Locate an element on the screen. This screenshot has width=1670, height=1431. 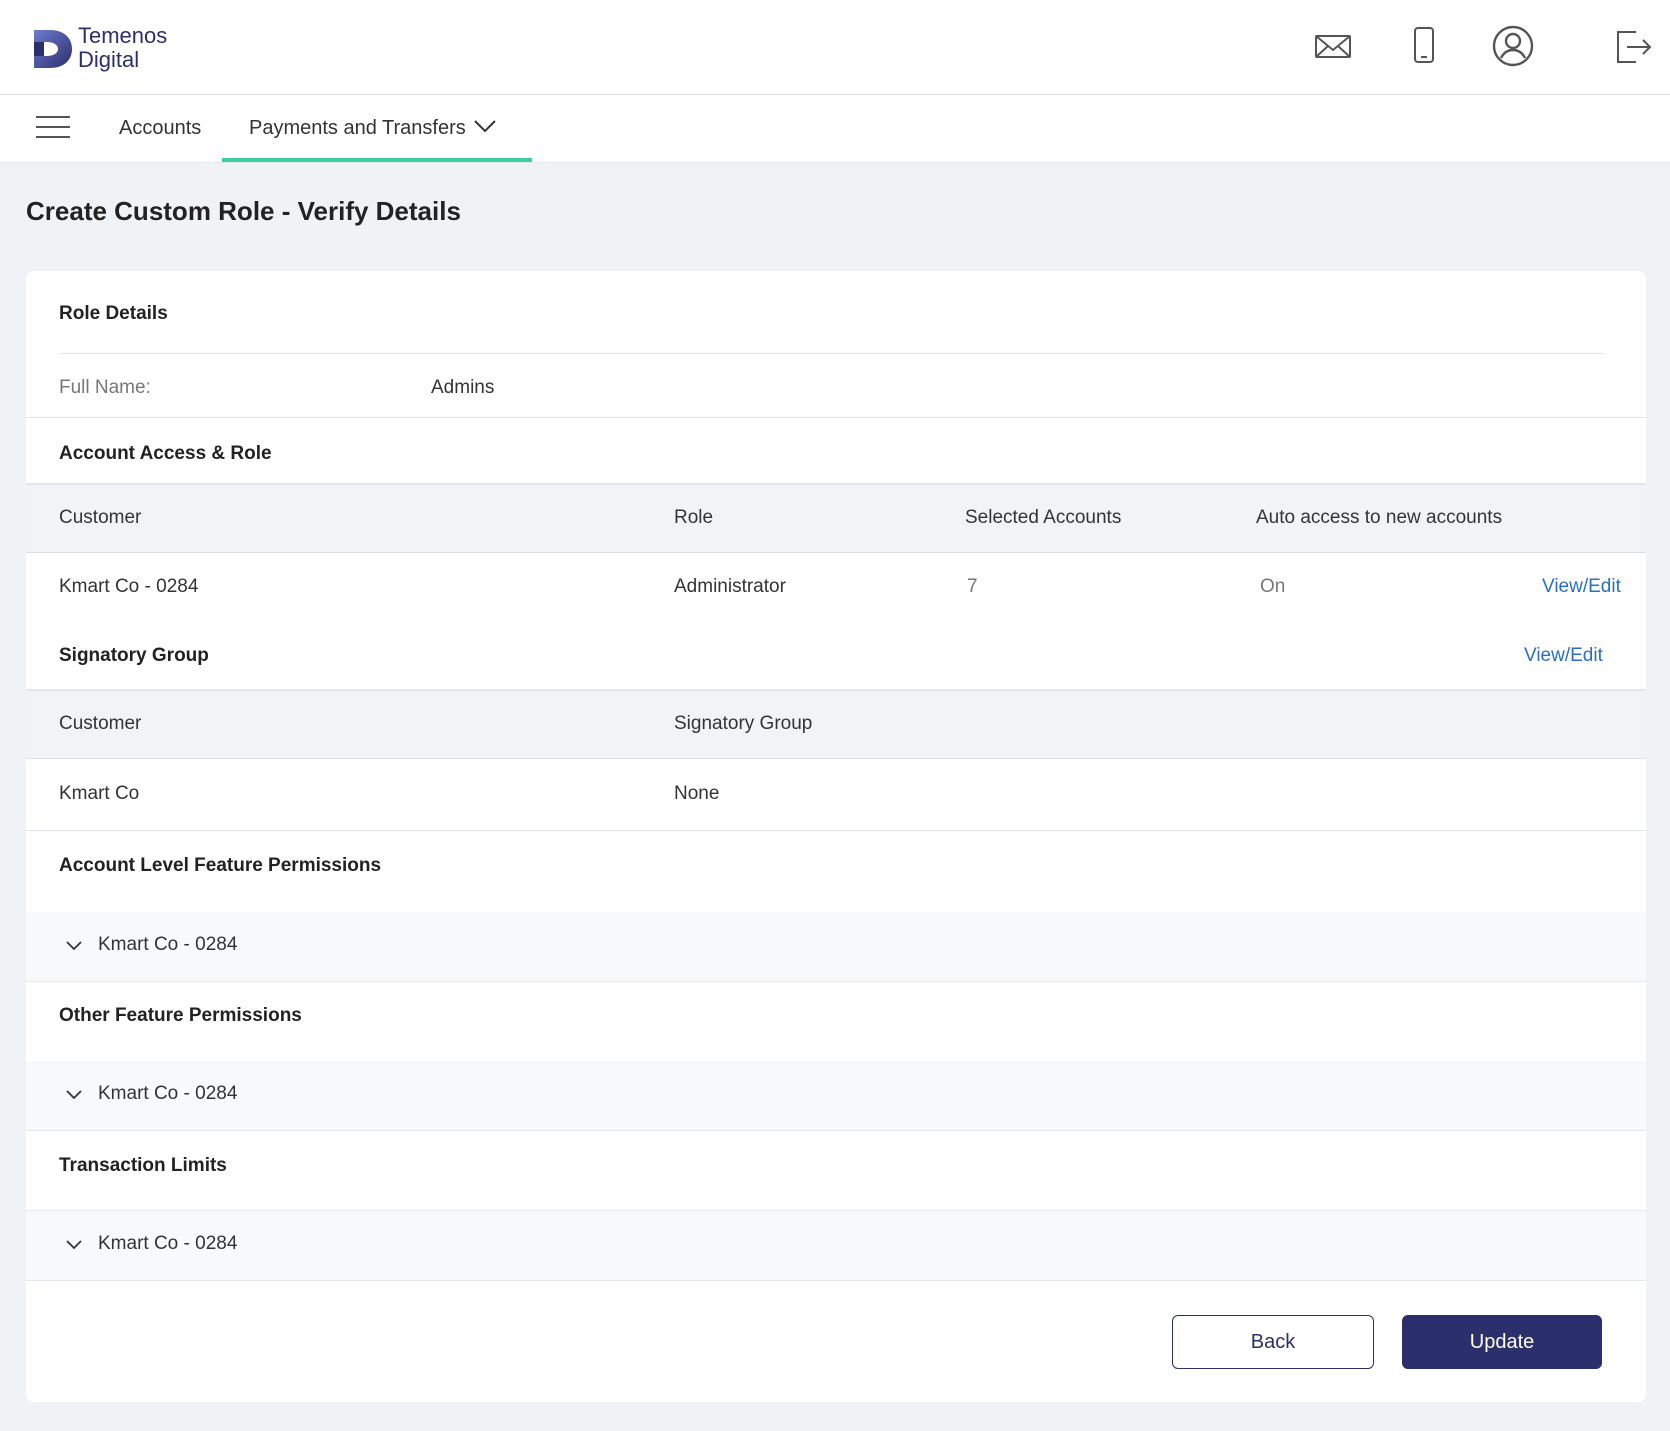
brand-line1: Temenos is located at coordinates (123, 35).